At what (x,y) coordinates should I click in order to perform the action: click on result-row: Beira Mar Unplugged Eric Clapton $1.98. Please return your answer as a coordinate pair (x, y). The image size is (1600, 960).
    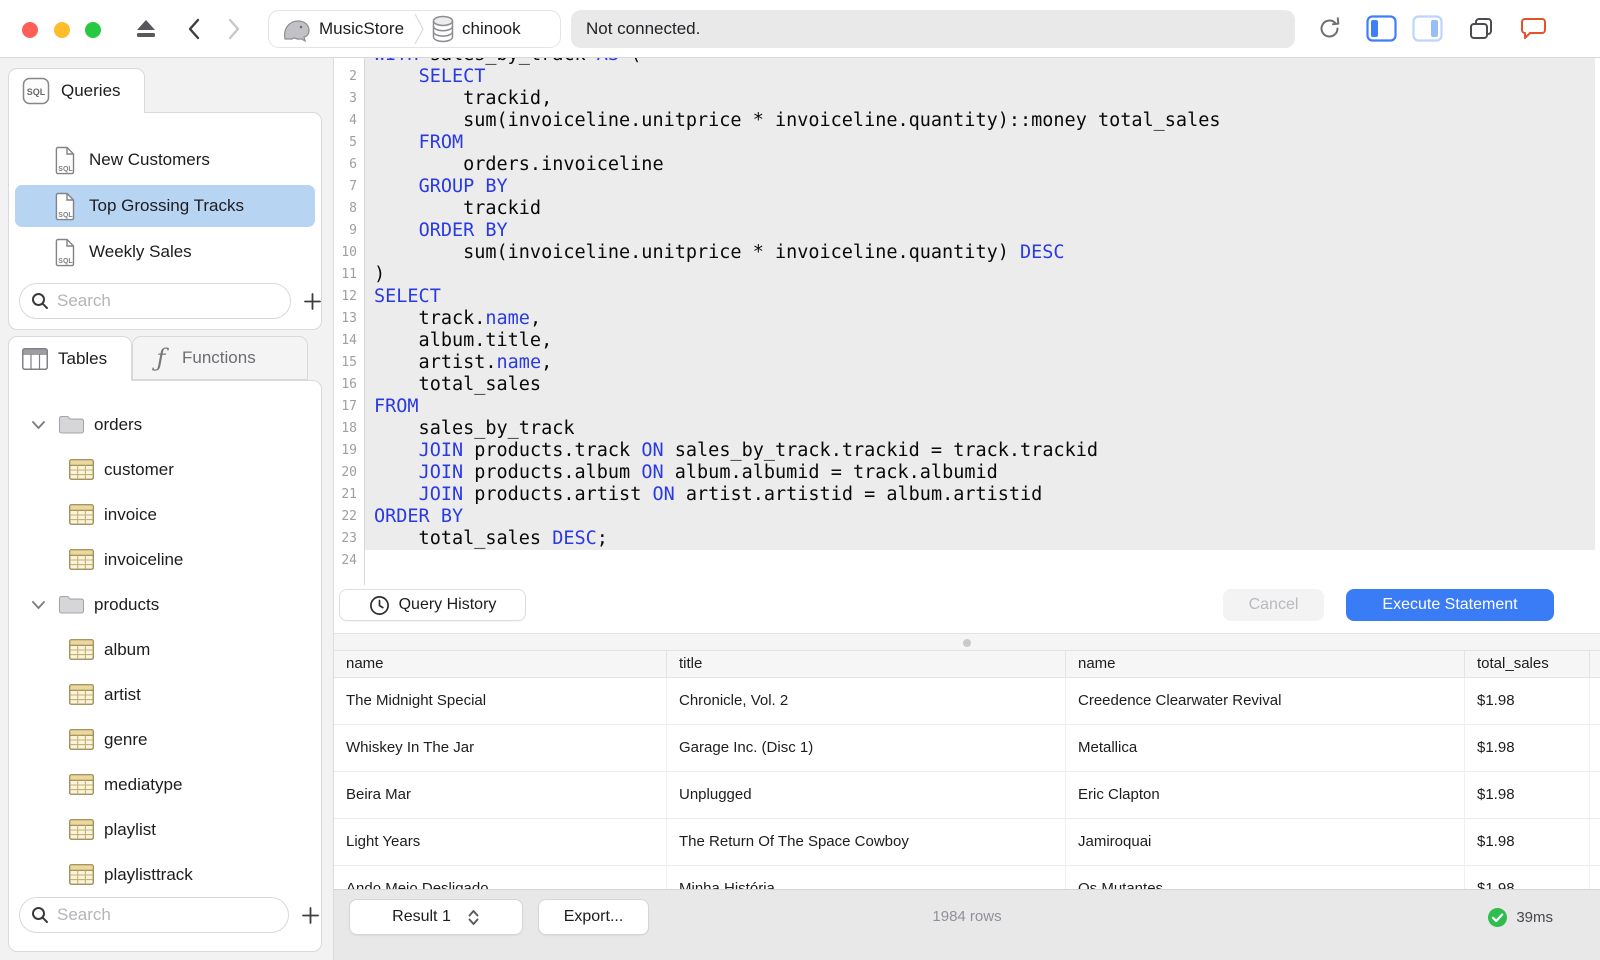
    Looking at the image, I should click on (967, 795).